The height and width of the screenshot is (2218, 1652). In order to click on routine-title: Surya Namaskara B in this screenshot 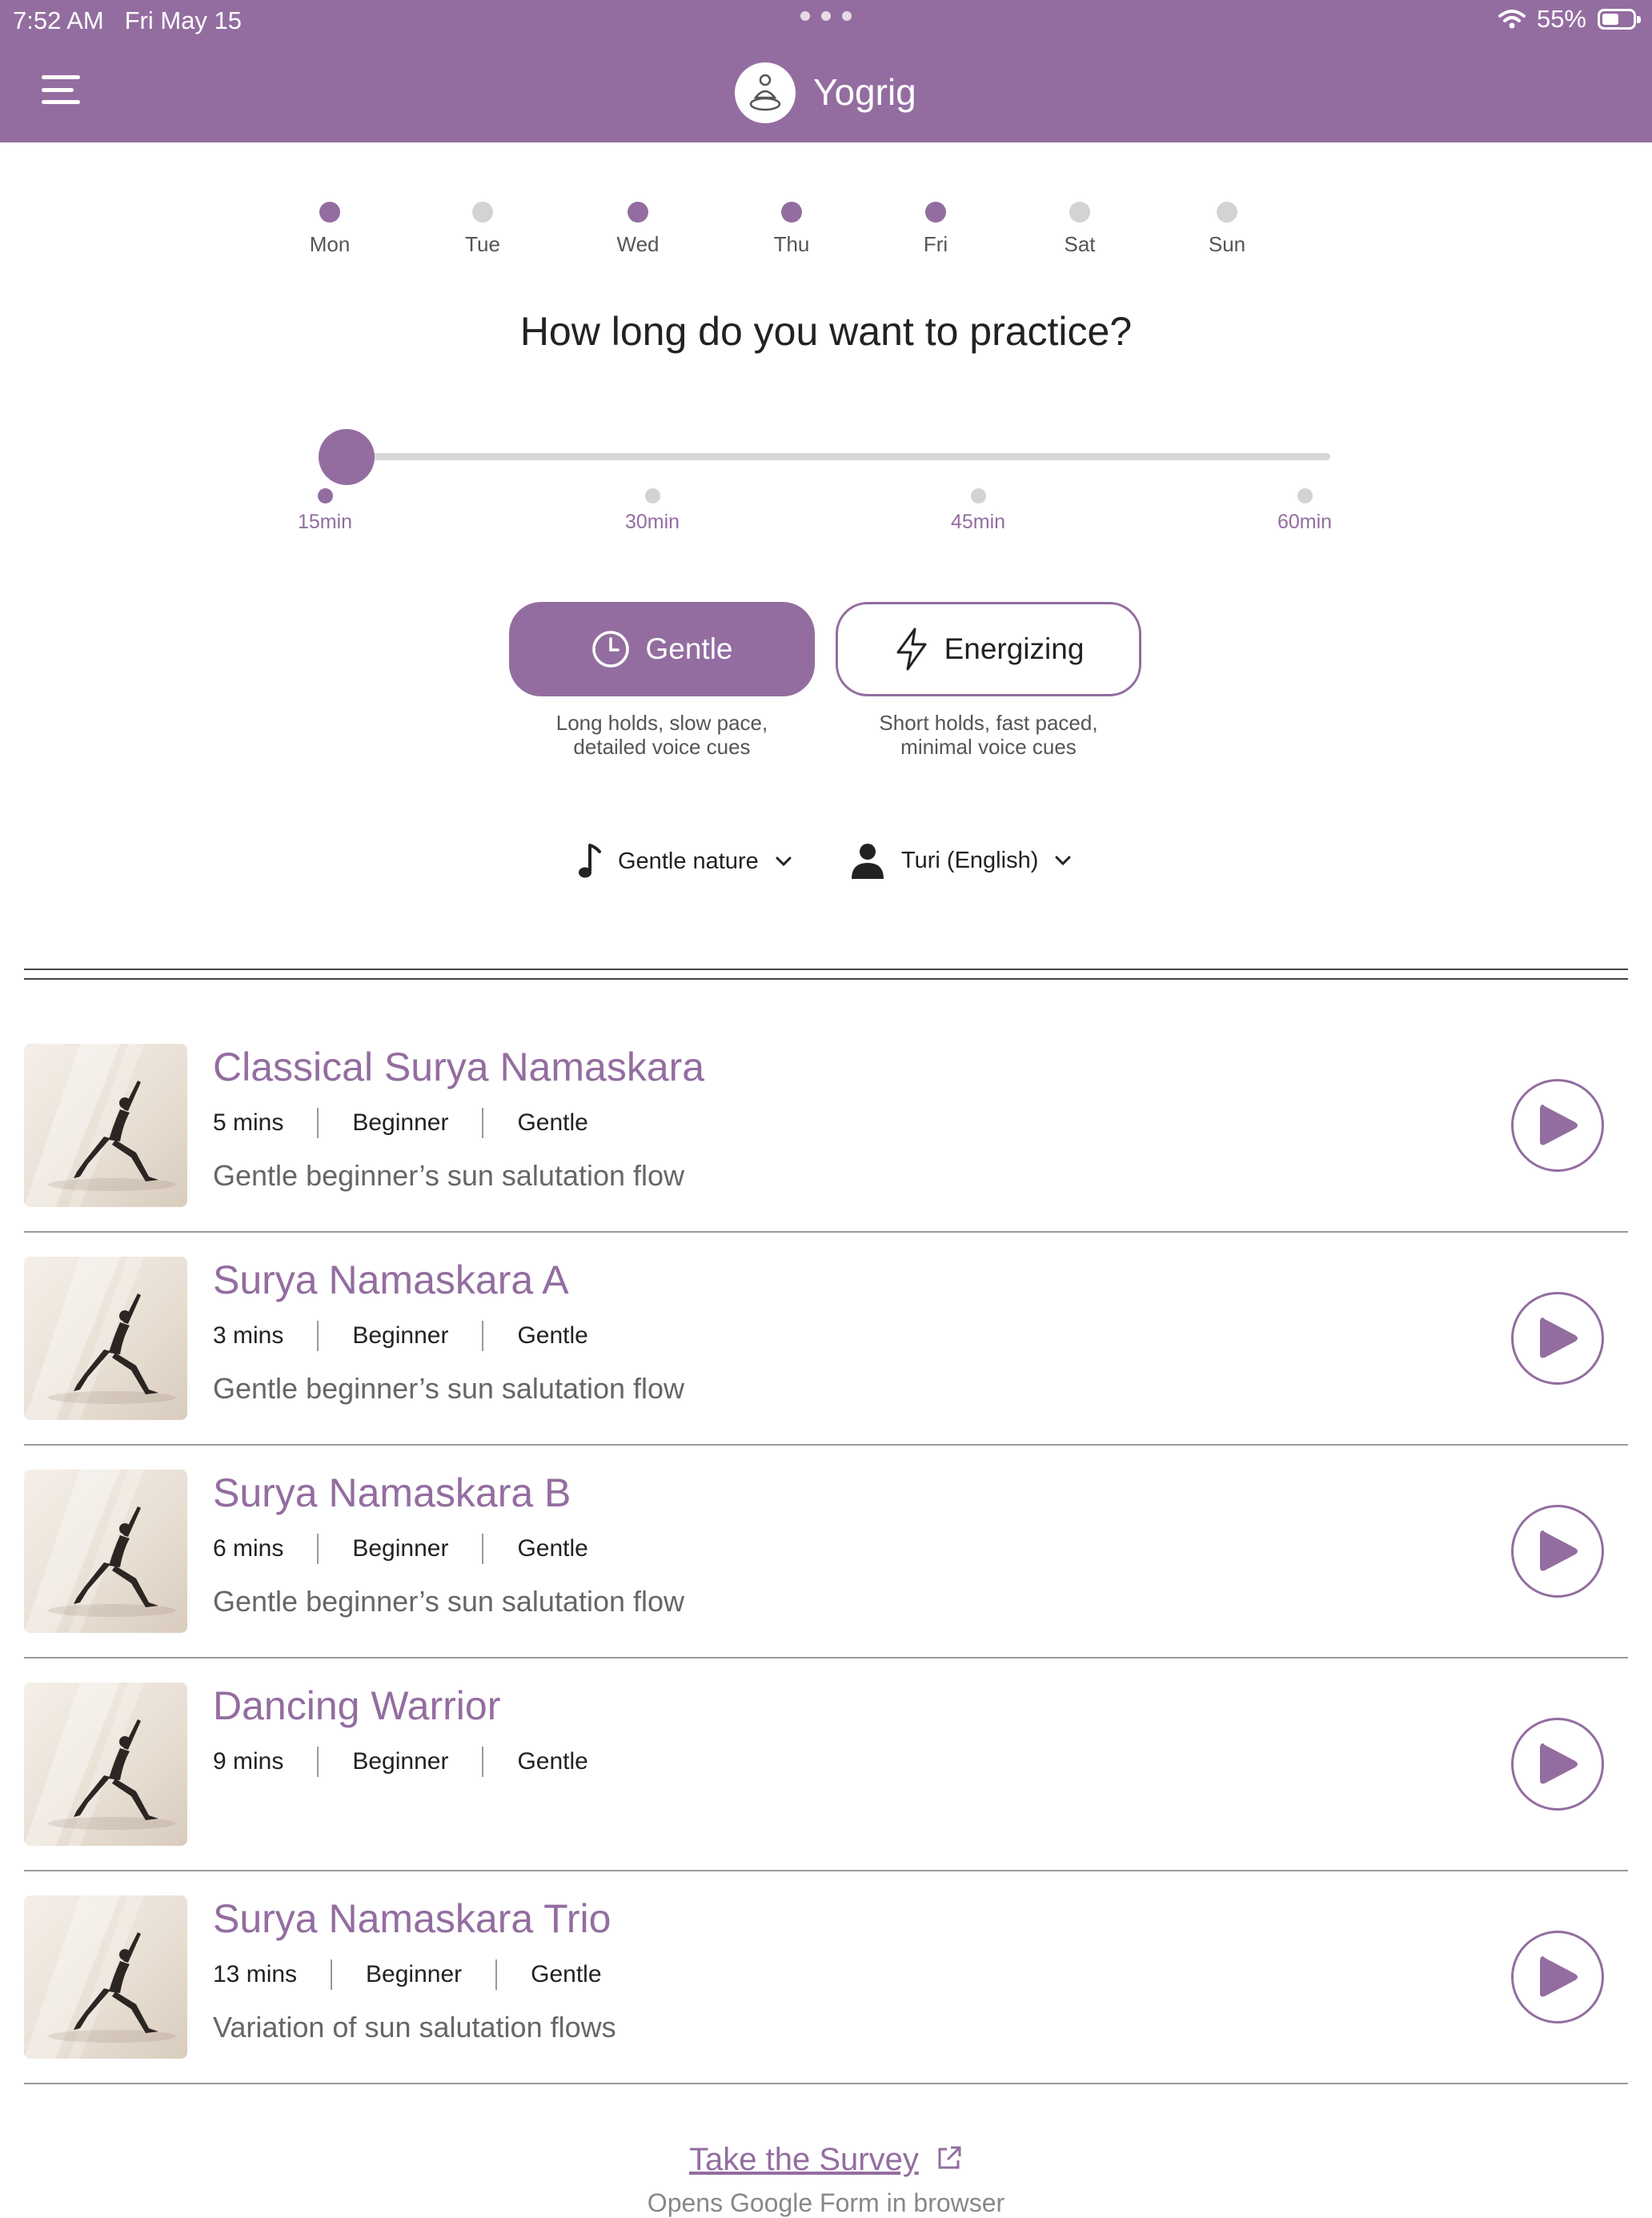, I will do `click(392, 1493)`.